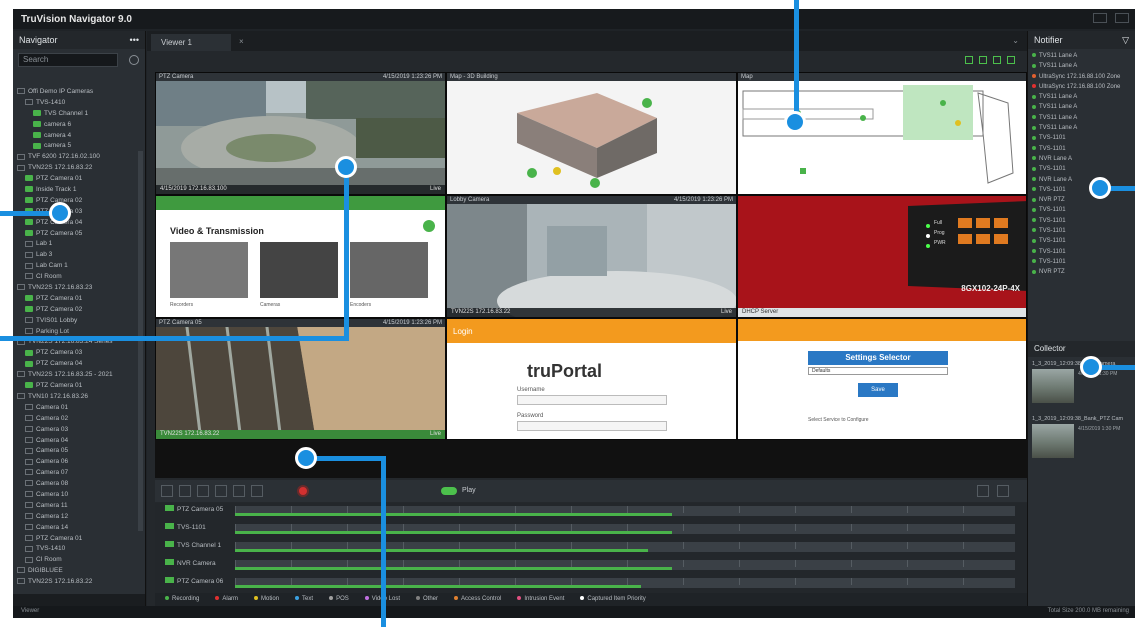  Describe the element at coordinates (969, 60) in the screenshot. I see `layout-icon` at that location.